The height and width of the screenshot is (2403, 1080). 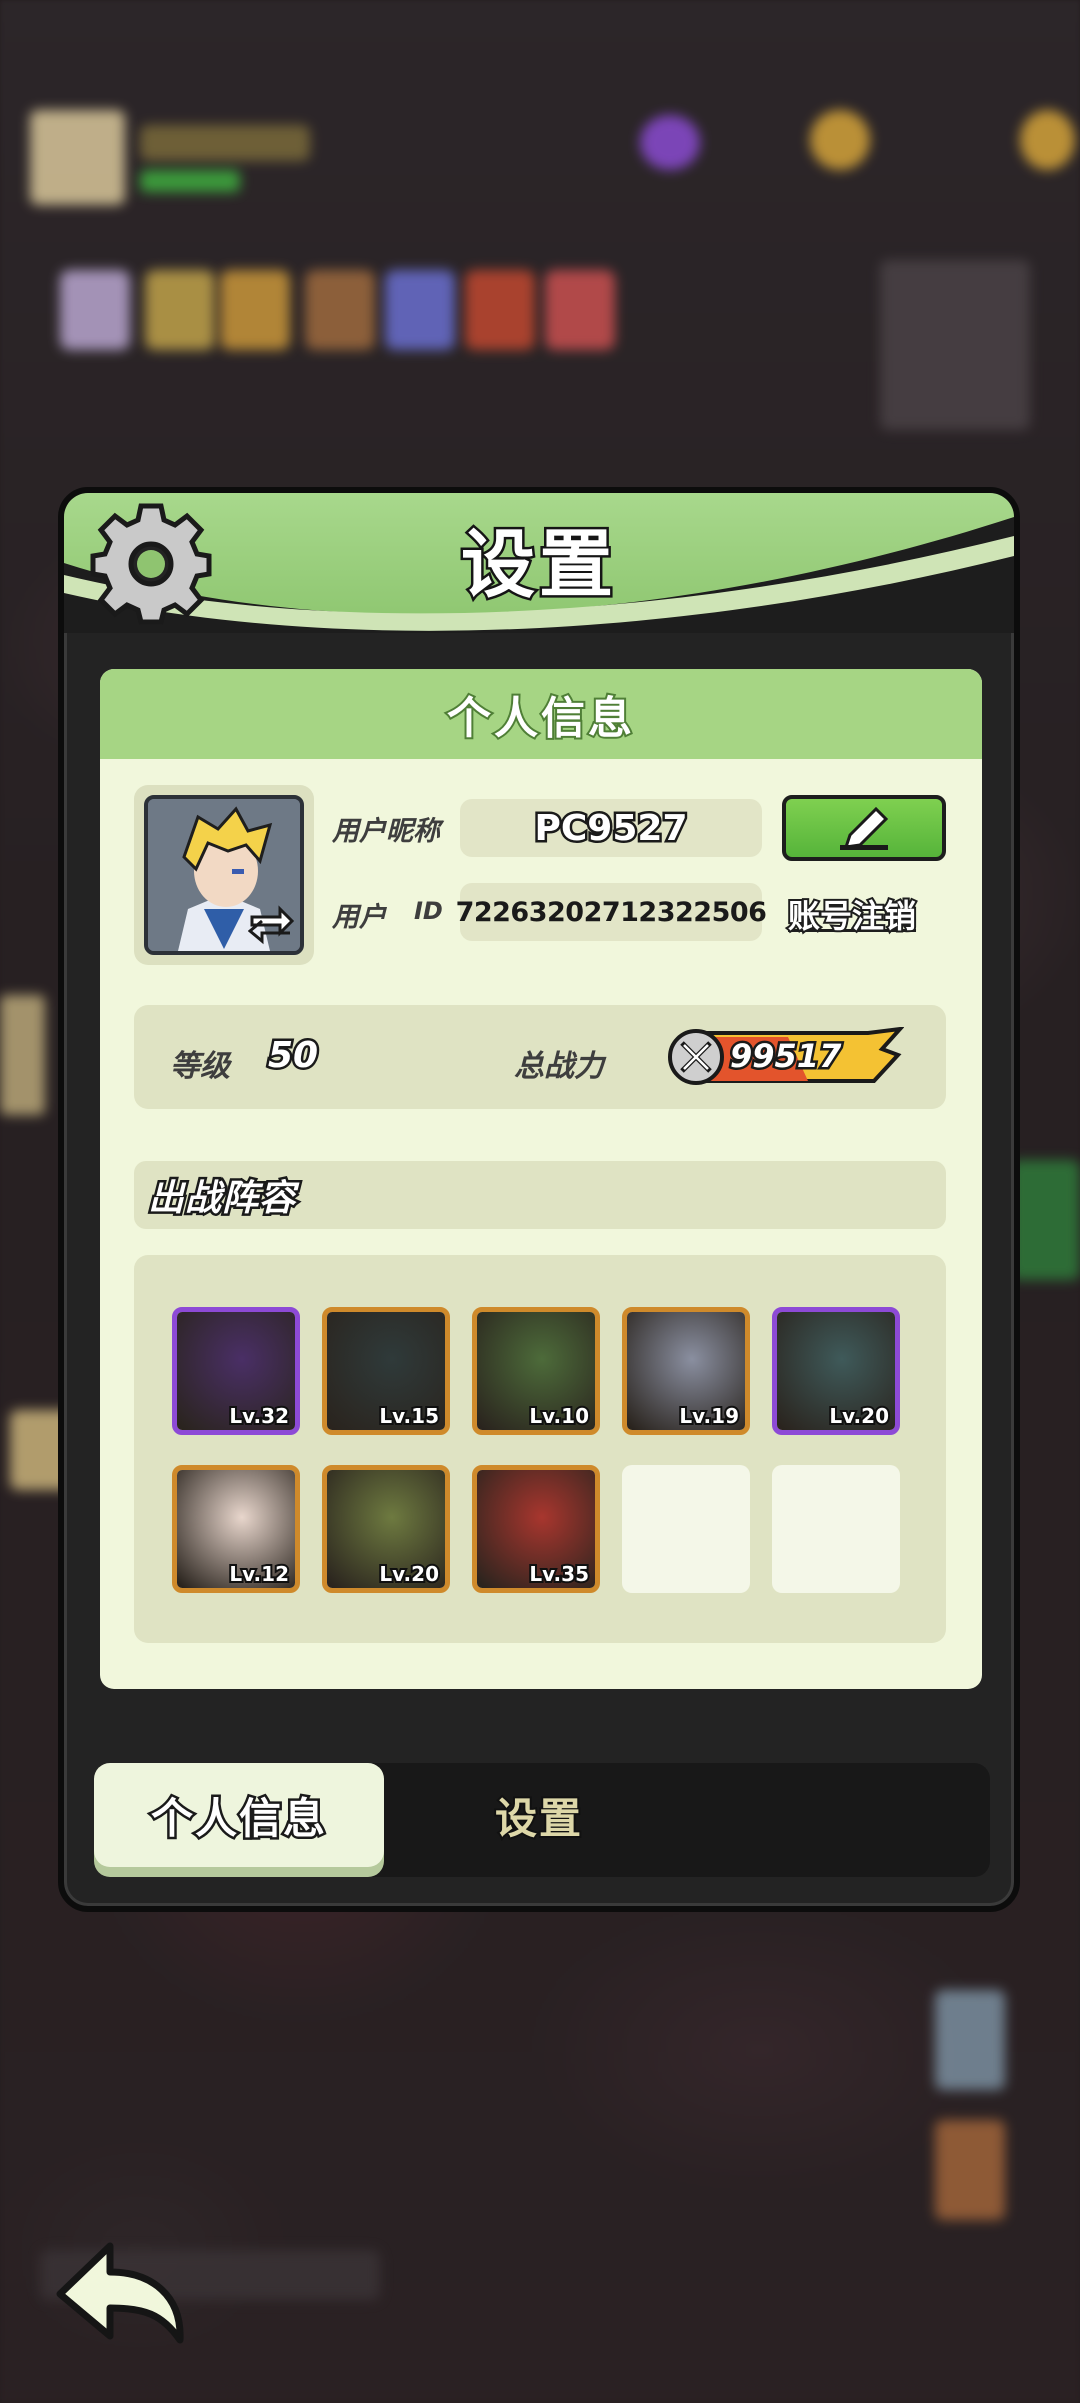 I want to click on team-grid: Lv.32 Lv.15 Lv.10 Lv.19 Lv.20 Lv.12 Lv.20 Lv.35, so click(x=540, y=1449).